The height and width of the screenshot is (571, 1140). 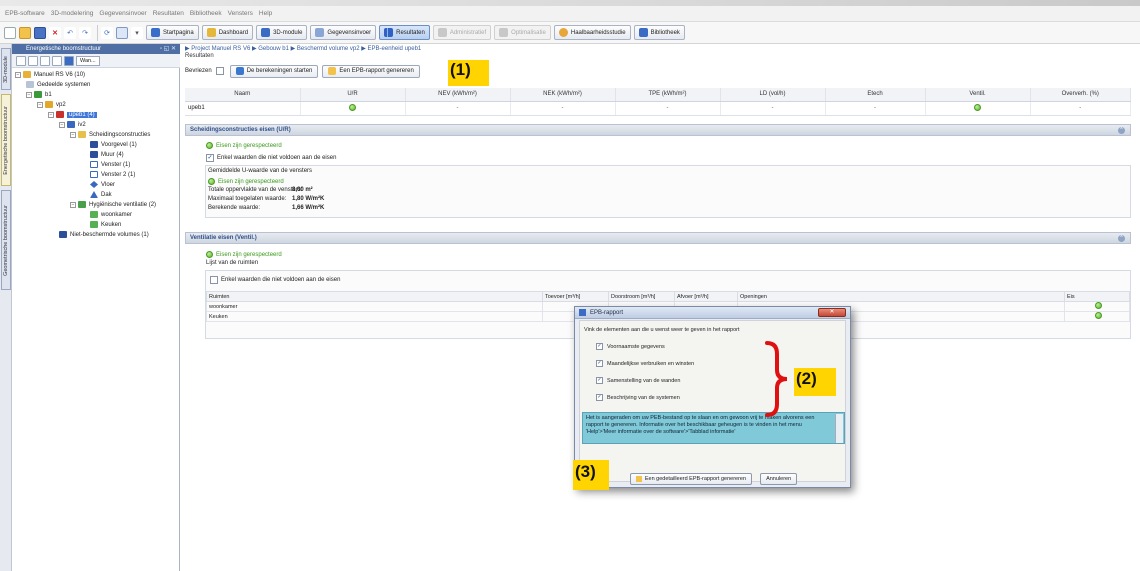 I want to click on menu-3d-modelering: 3D-modelering, so click(x=72, y=13).